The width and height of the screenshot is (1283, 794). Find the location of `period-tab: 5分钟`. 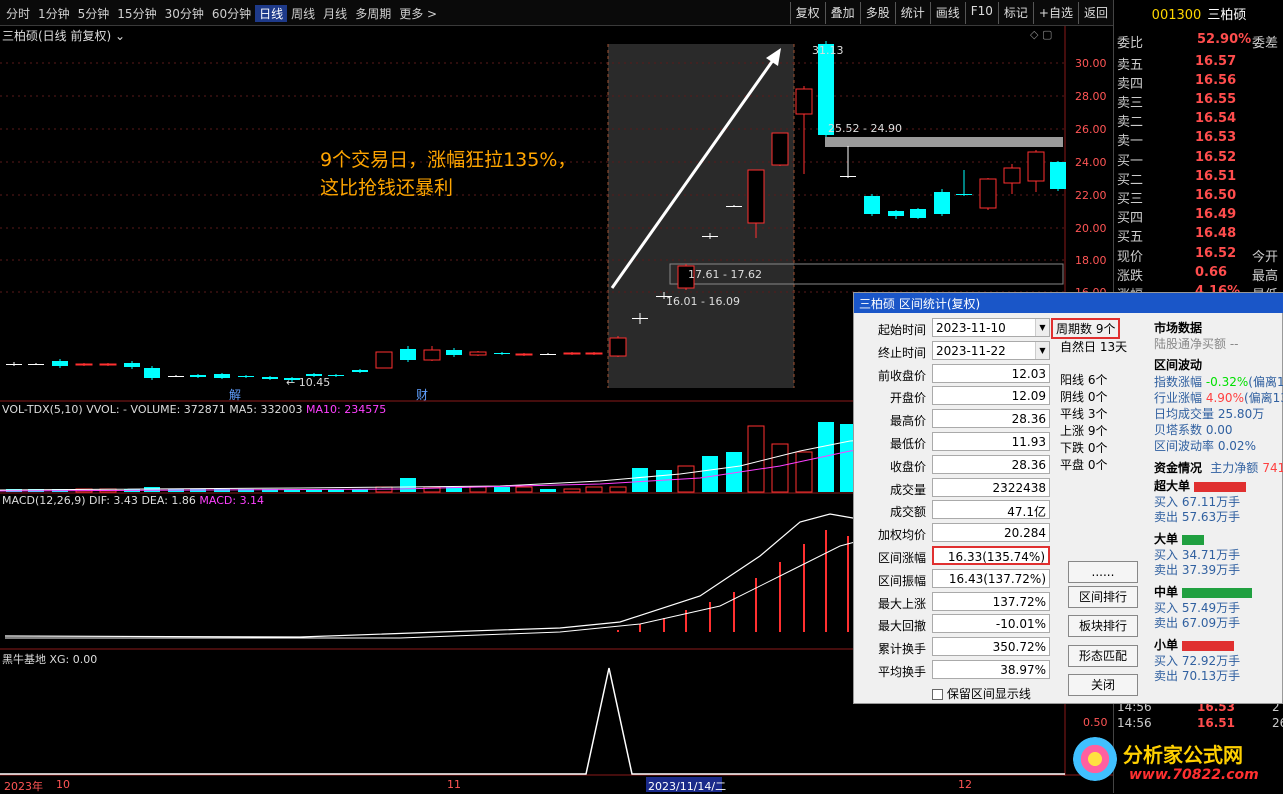

period-tab: 5分钟 is located at coordinates (94, 13).